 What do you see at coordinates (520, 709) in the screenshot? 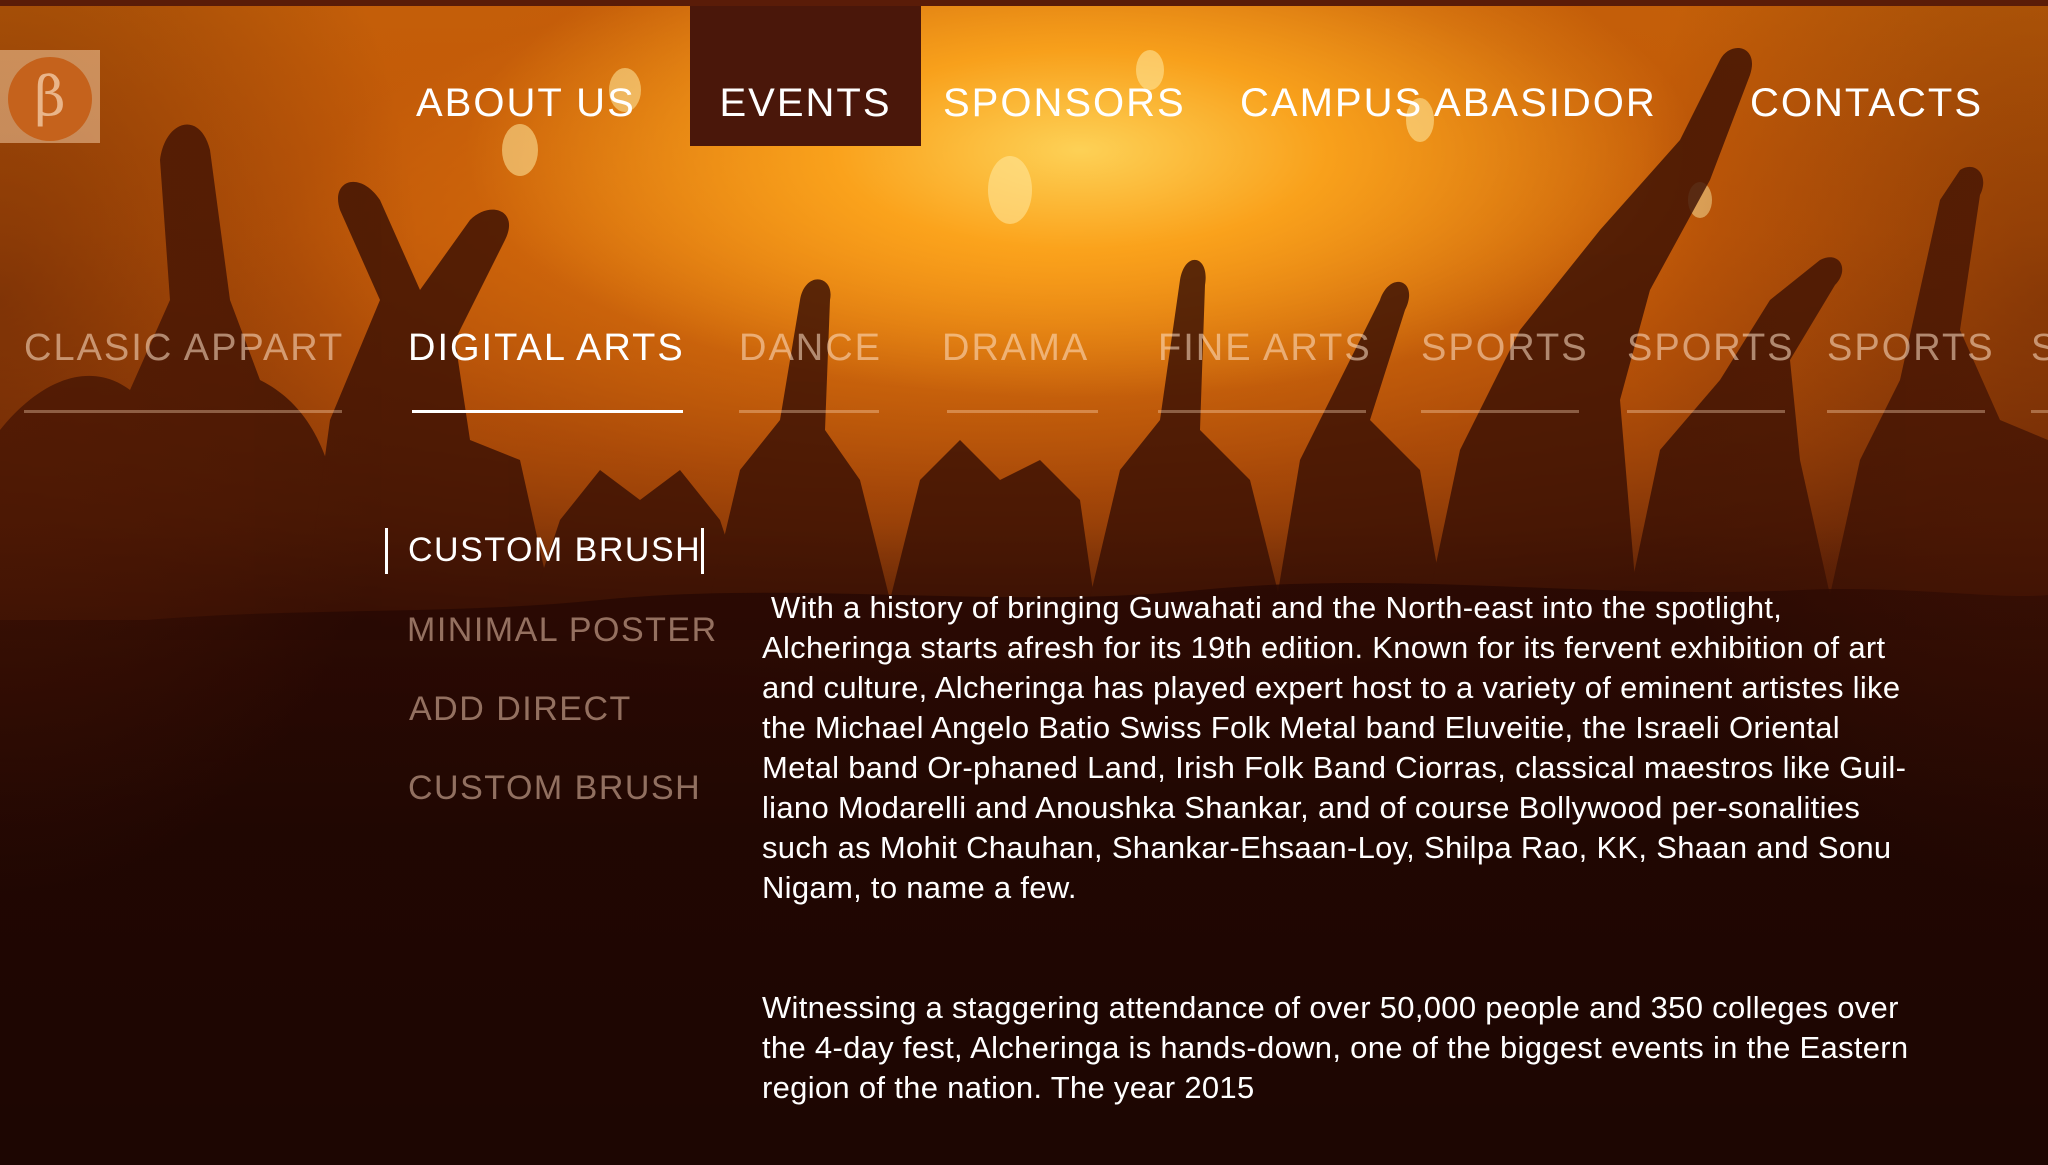
I see `event-item-add-direct: ADD DIRECT` at bounding box center [520, 709].